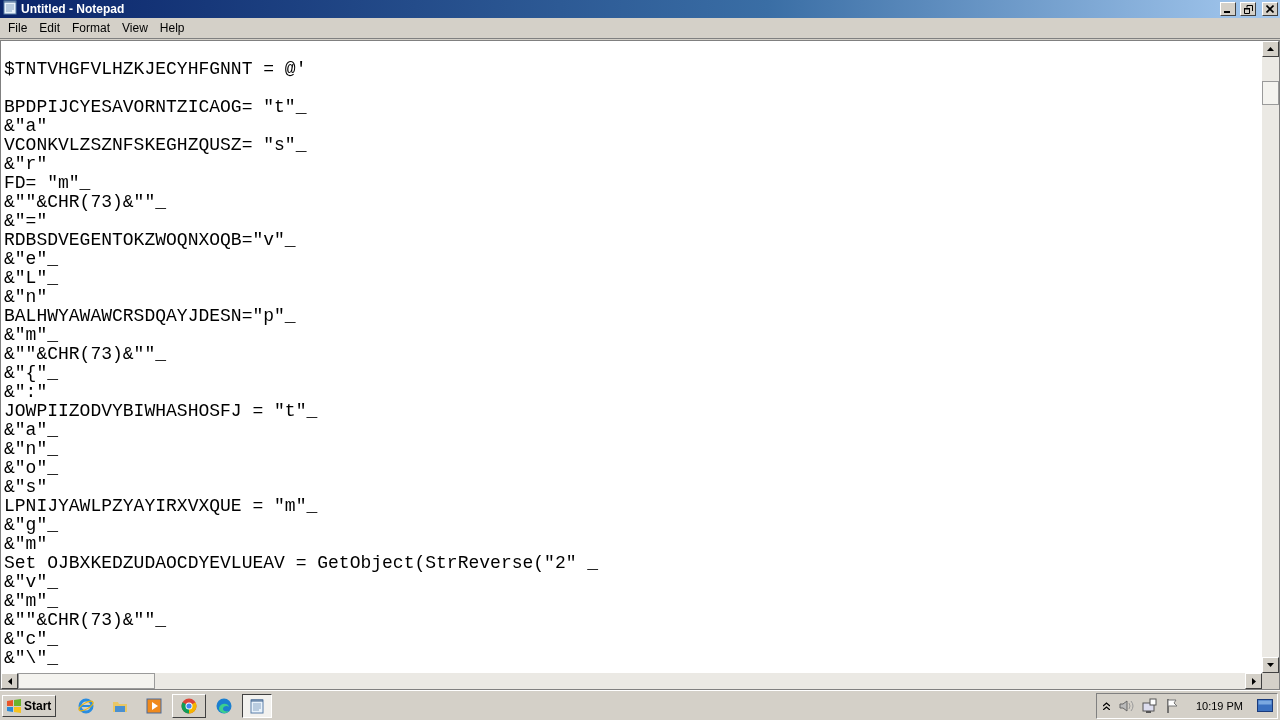  I want to click on network-icon, so click(1149, 705).